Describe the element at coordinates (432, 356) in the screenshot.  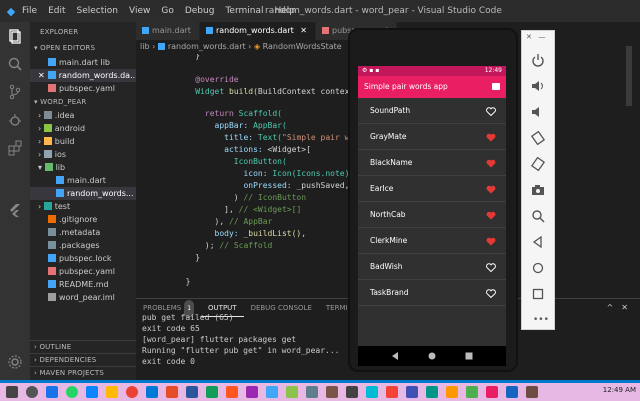
I see `home-nav-icon` at that location.